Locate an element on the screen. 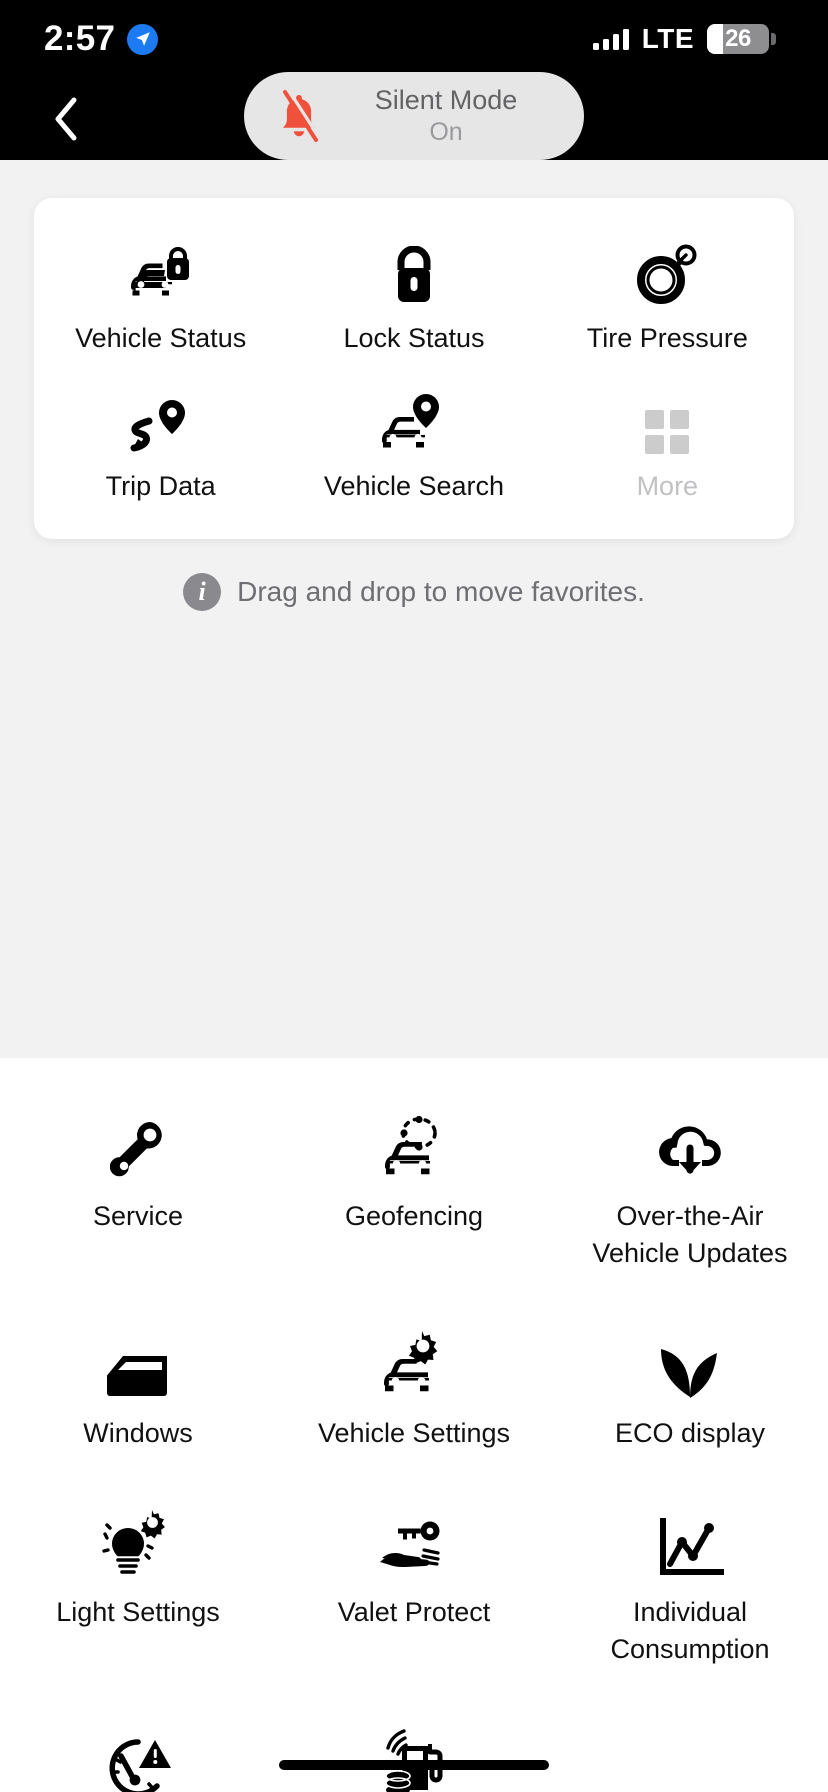 The width and height of the screenshot is (828, 1792). drag-drop-hint: i Drag and drop to move favorites. is located at coordinates (414, 591).